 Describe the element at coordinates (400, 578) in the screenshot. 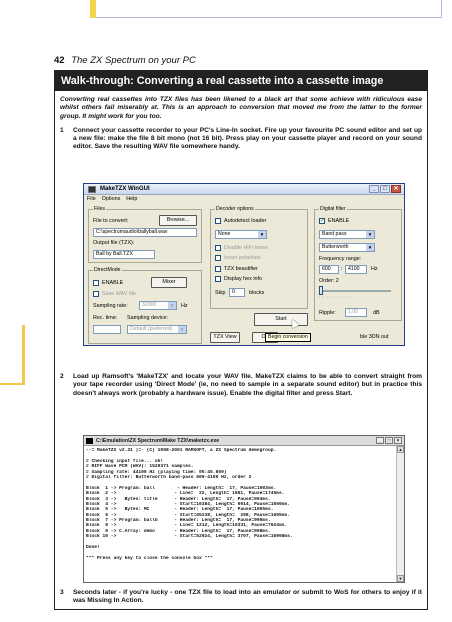

I see `scroll-down-icon: ▼` at that location.